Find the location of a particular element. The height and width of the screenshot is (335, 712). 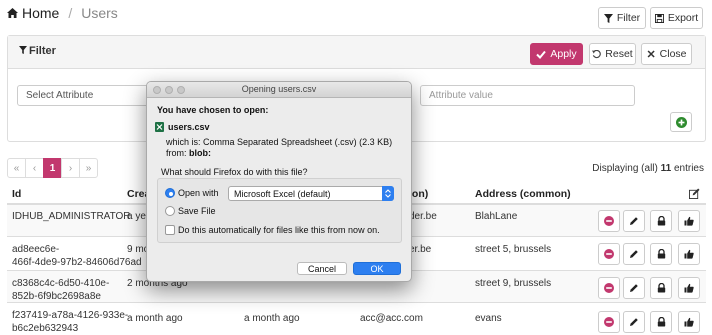

save-file-radio is located at coordinates (170, 211).